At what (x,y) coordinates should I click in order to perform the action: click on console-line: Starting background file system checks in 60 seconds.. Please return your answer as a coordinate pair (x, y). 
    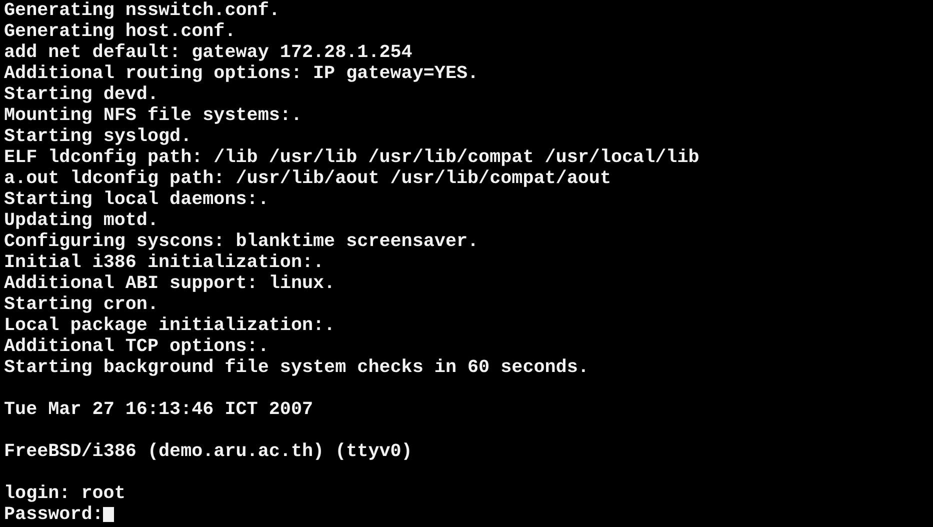
    Looking at the image, I should click on (296, 367).